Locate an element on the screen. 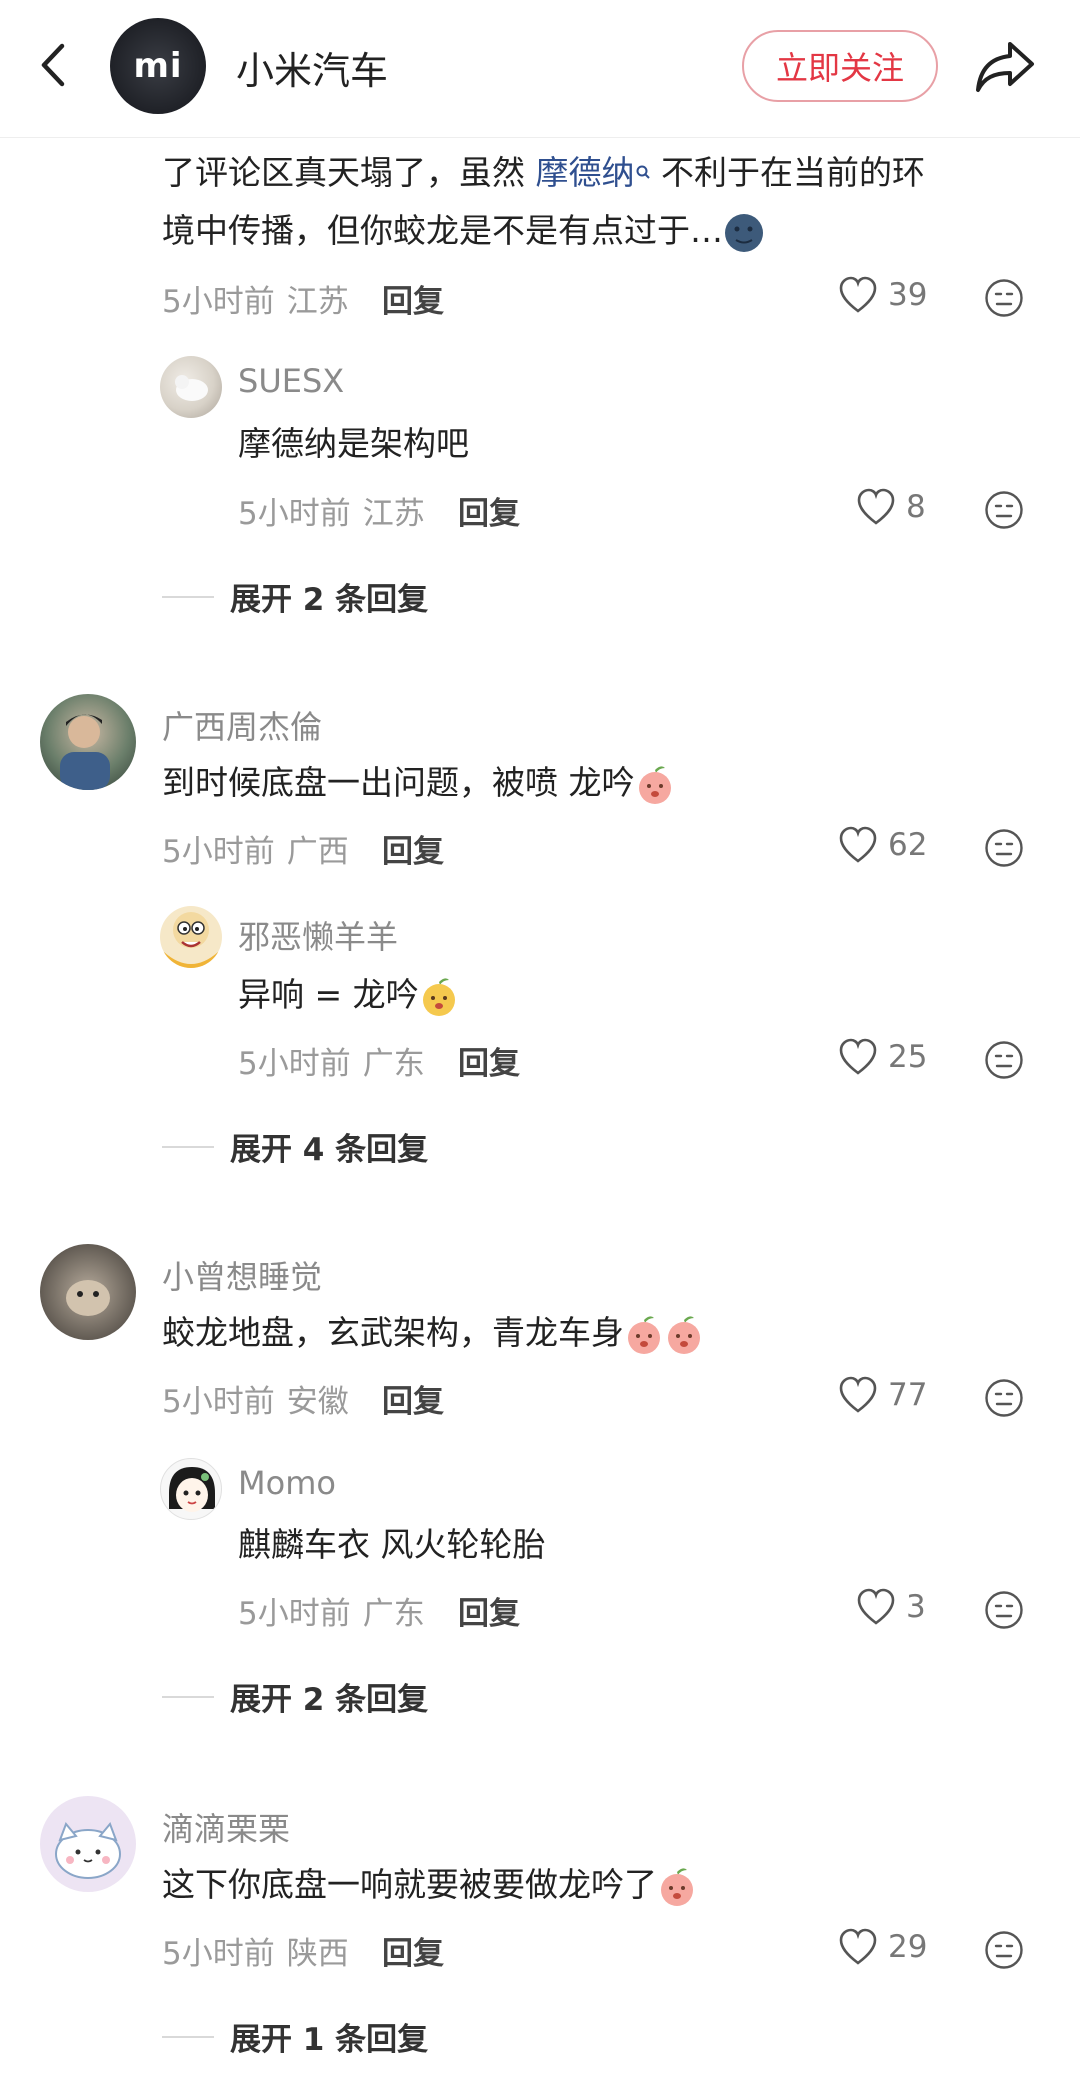  like-count: 3 is located at coordinates (916, 1607).